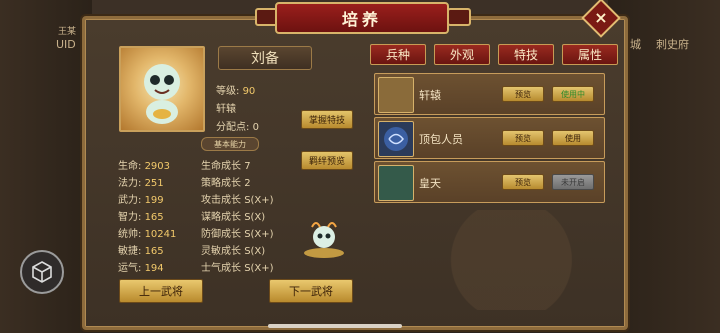 The width and height of the screenshot is (720, 333). What do you see at coordinates (590, 54) in the screenshot?
I see `tab-attribute: 属性` at bounding box center [590, 54].